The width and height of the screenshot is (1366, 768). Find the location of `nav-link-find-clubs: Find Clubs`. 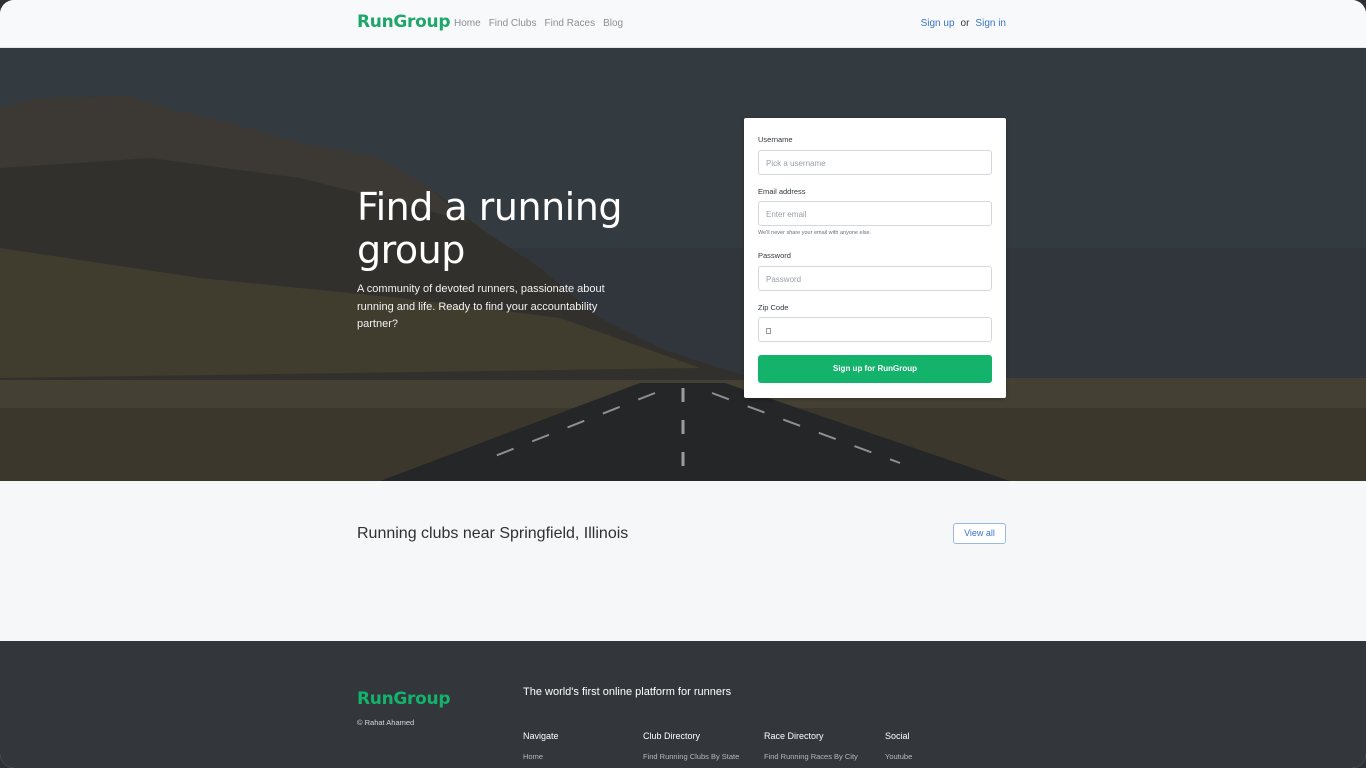

nav-link-find-clubs: Find Clubs is located at coordinates (513, 23).